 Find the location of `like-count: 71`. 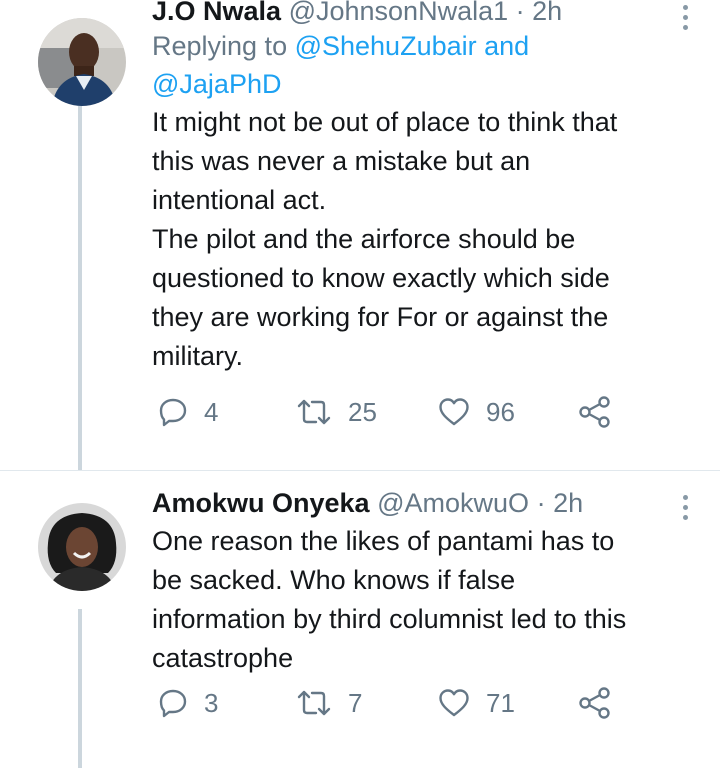

like-count: 71 is located at coordinates (500, 702).